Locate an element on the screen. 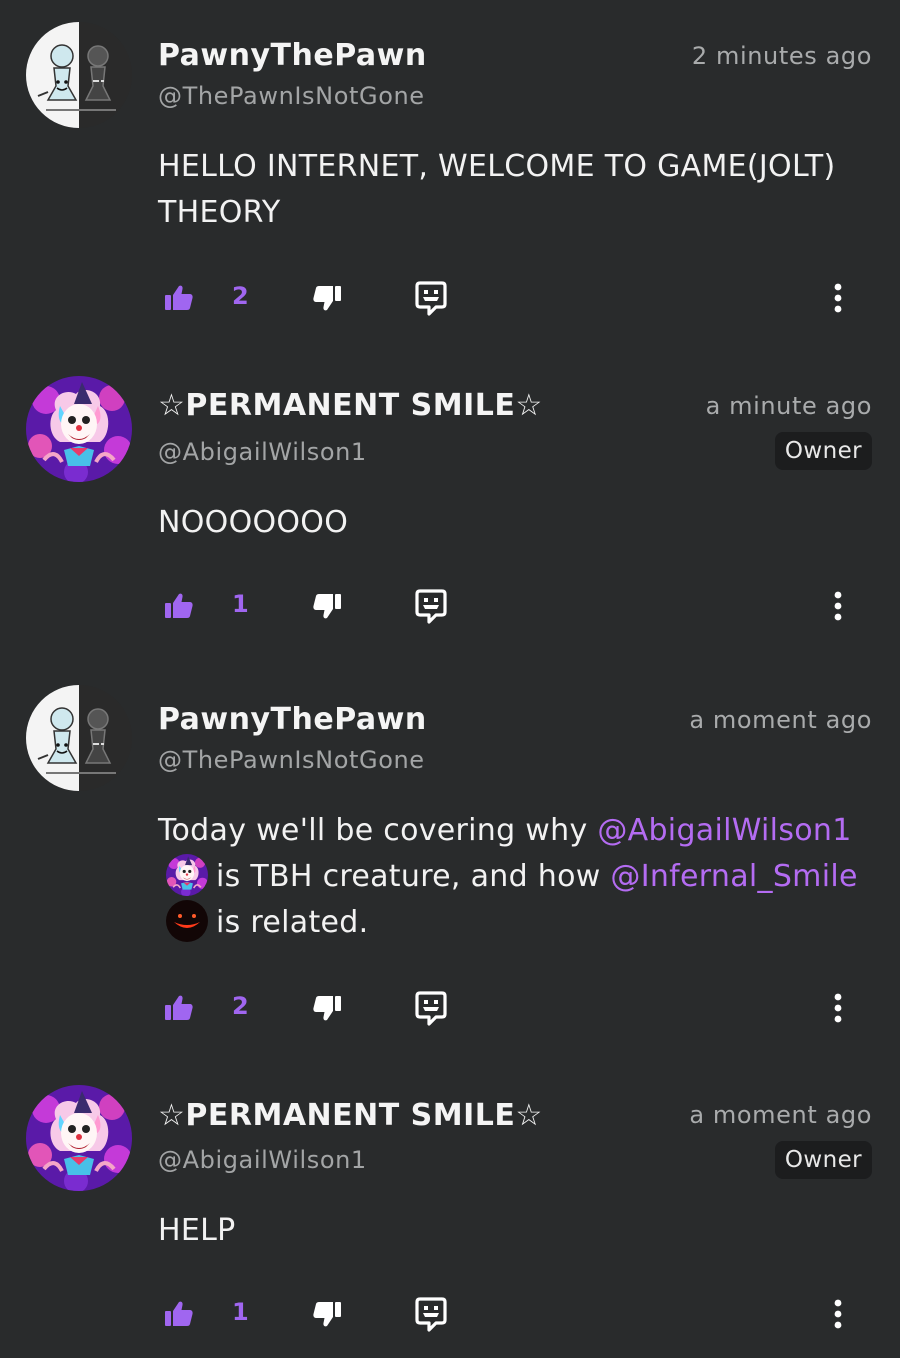  comment-text: is related. is located at coordinates (292, 922).